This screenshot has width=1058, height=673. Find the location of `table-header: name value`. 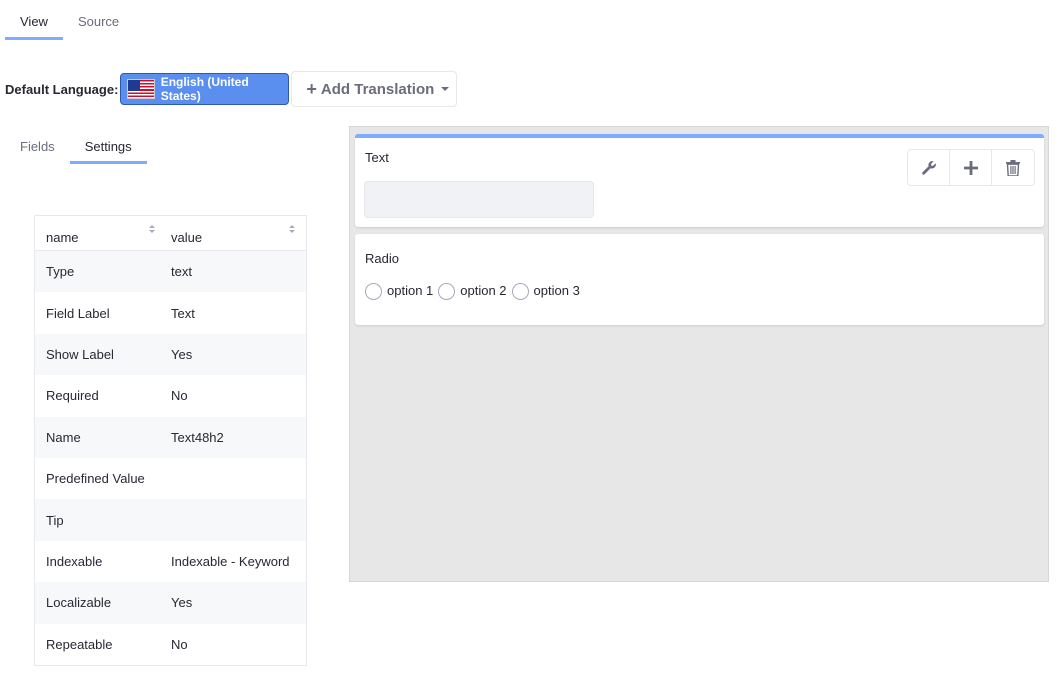

table-header: name value is located at coordinates (170, 233).